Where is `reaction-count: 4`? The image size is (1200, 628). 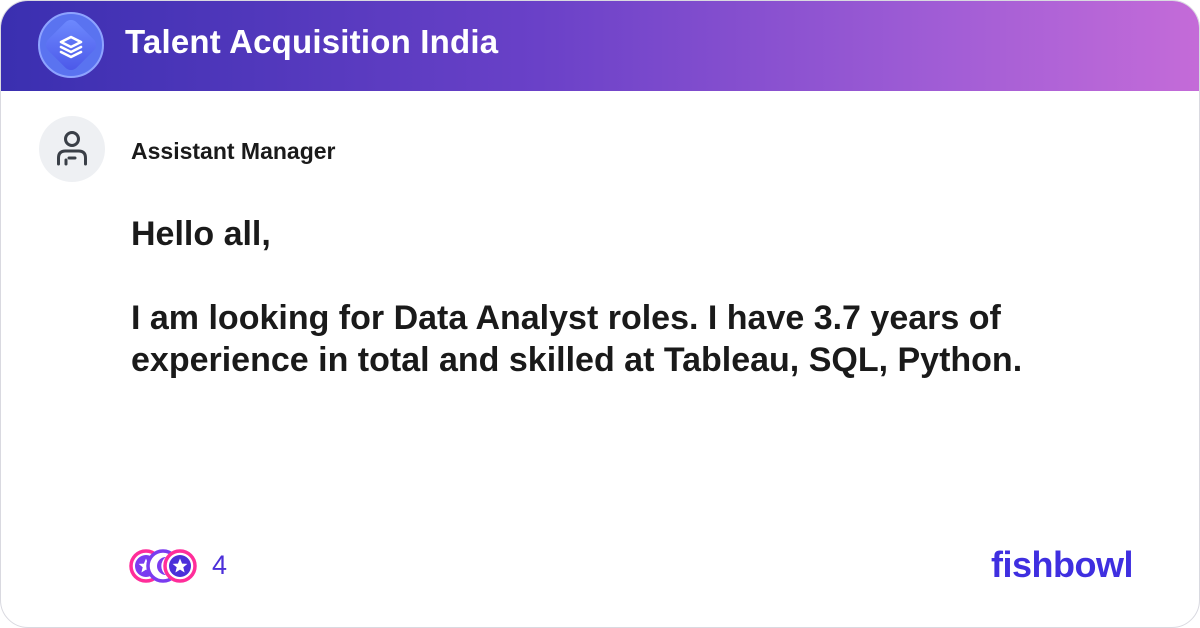 reaction-count: 4 is located at coordinates (219, 565).